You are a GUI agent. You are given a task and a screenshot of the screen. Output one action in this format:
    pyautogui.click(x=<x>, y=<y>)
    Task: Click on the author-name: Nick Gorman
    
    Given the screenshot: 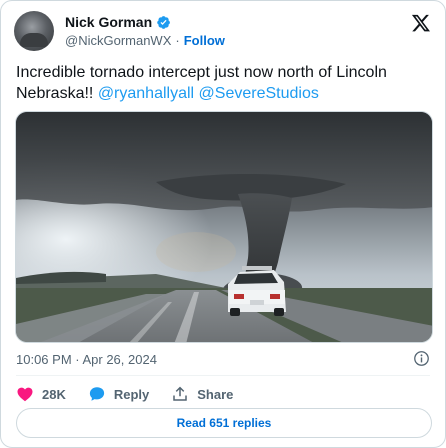 What is the action you would take?
    pyautogui.click(x=108, y=22)
    